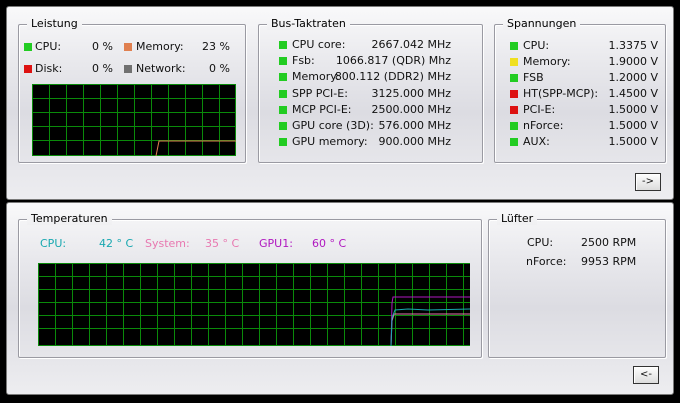 Image resolution: width=680 pixels, height=403 pixels. What do you see at coordinates (646, 375) in the screenshot?
I see `collapse-button: <-` at bounding box center [646, 375].